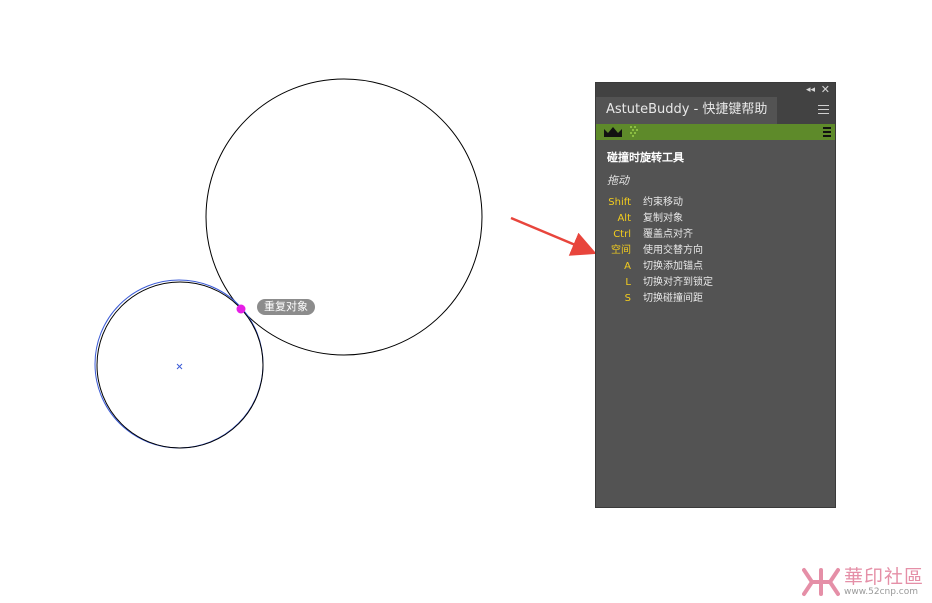 The width and height of the screenshot is (932, 603). What do you see at coordinates (241, 309) in the screenshot?
I see `contact-anchor-point` at bounding box center [241, 309].